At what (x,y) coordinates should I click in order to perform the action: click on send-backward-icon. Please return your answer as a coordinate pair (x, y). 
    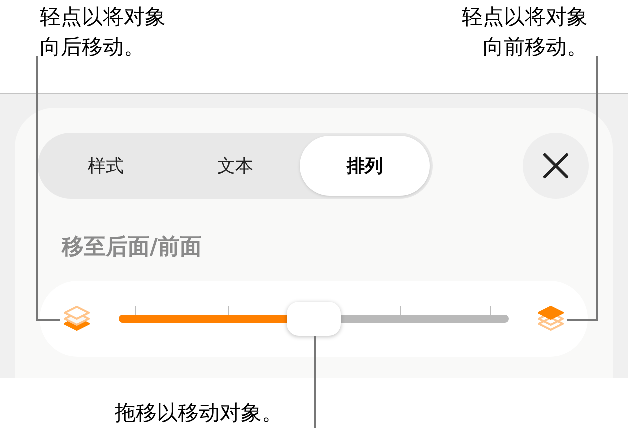
    Looking at the image, I should click on (77, 319).